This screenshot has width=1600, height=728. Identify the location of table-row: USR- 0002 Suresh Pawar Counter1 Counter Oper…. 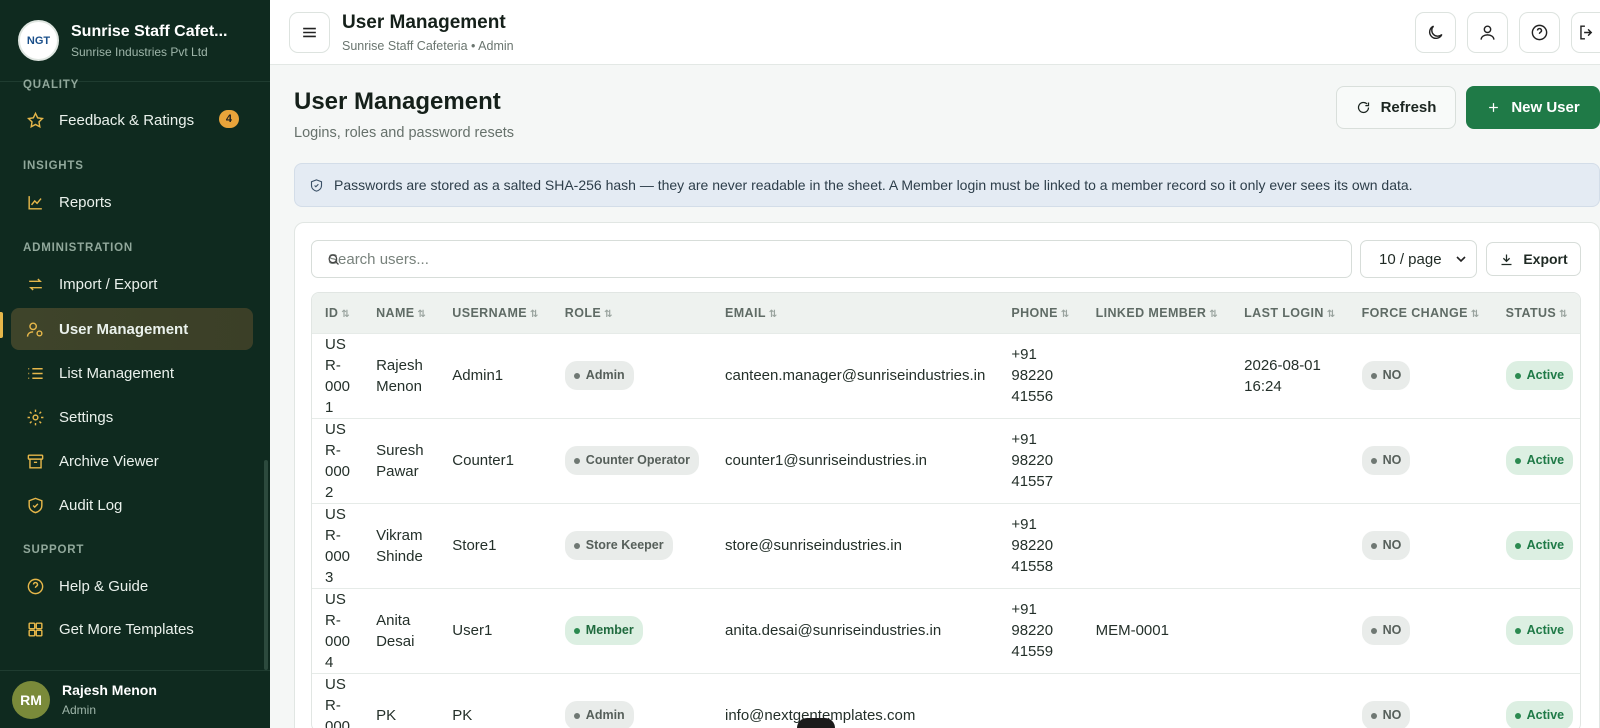
(946, 460).